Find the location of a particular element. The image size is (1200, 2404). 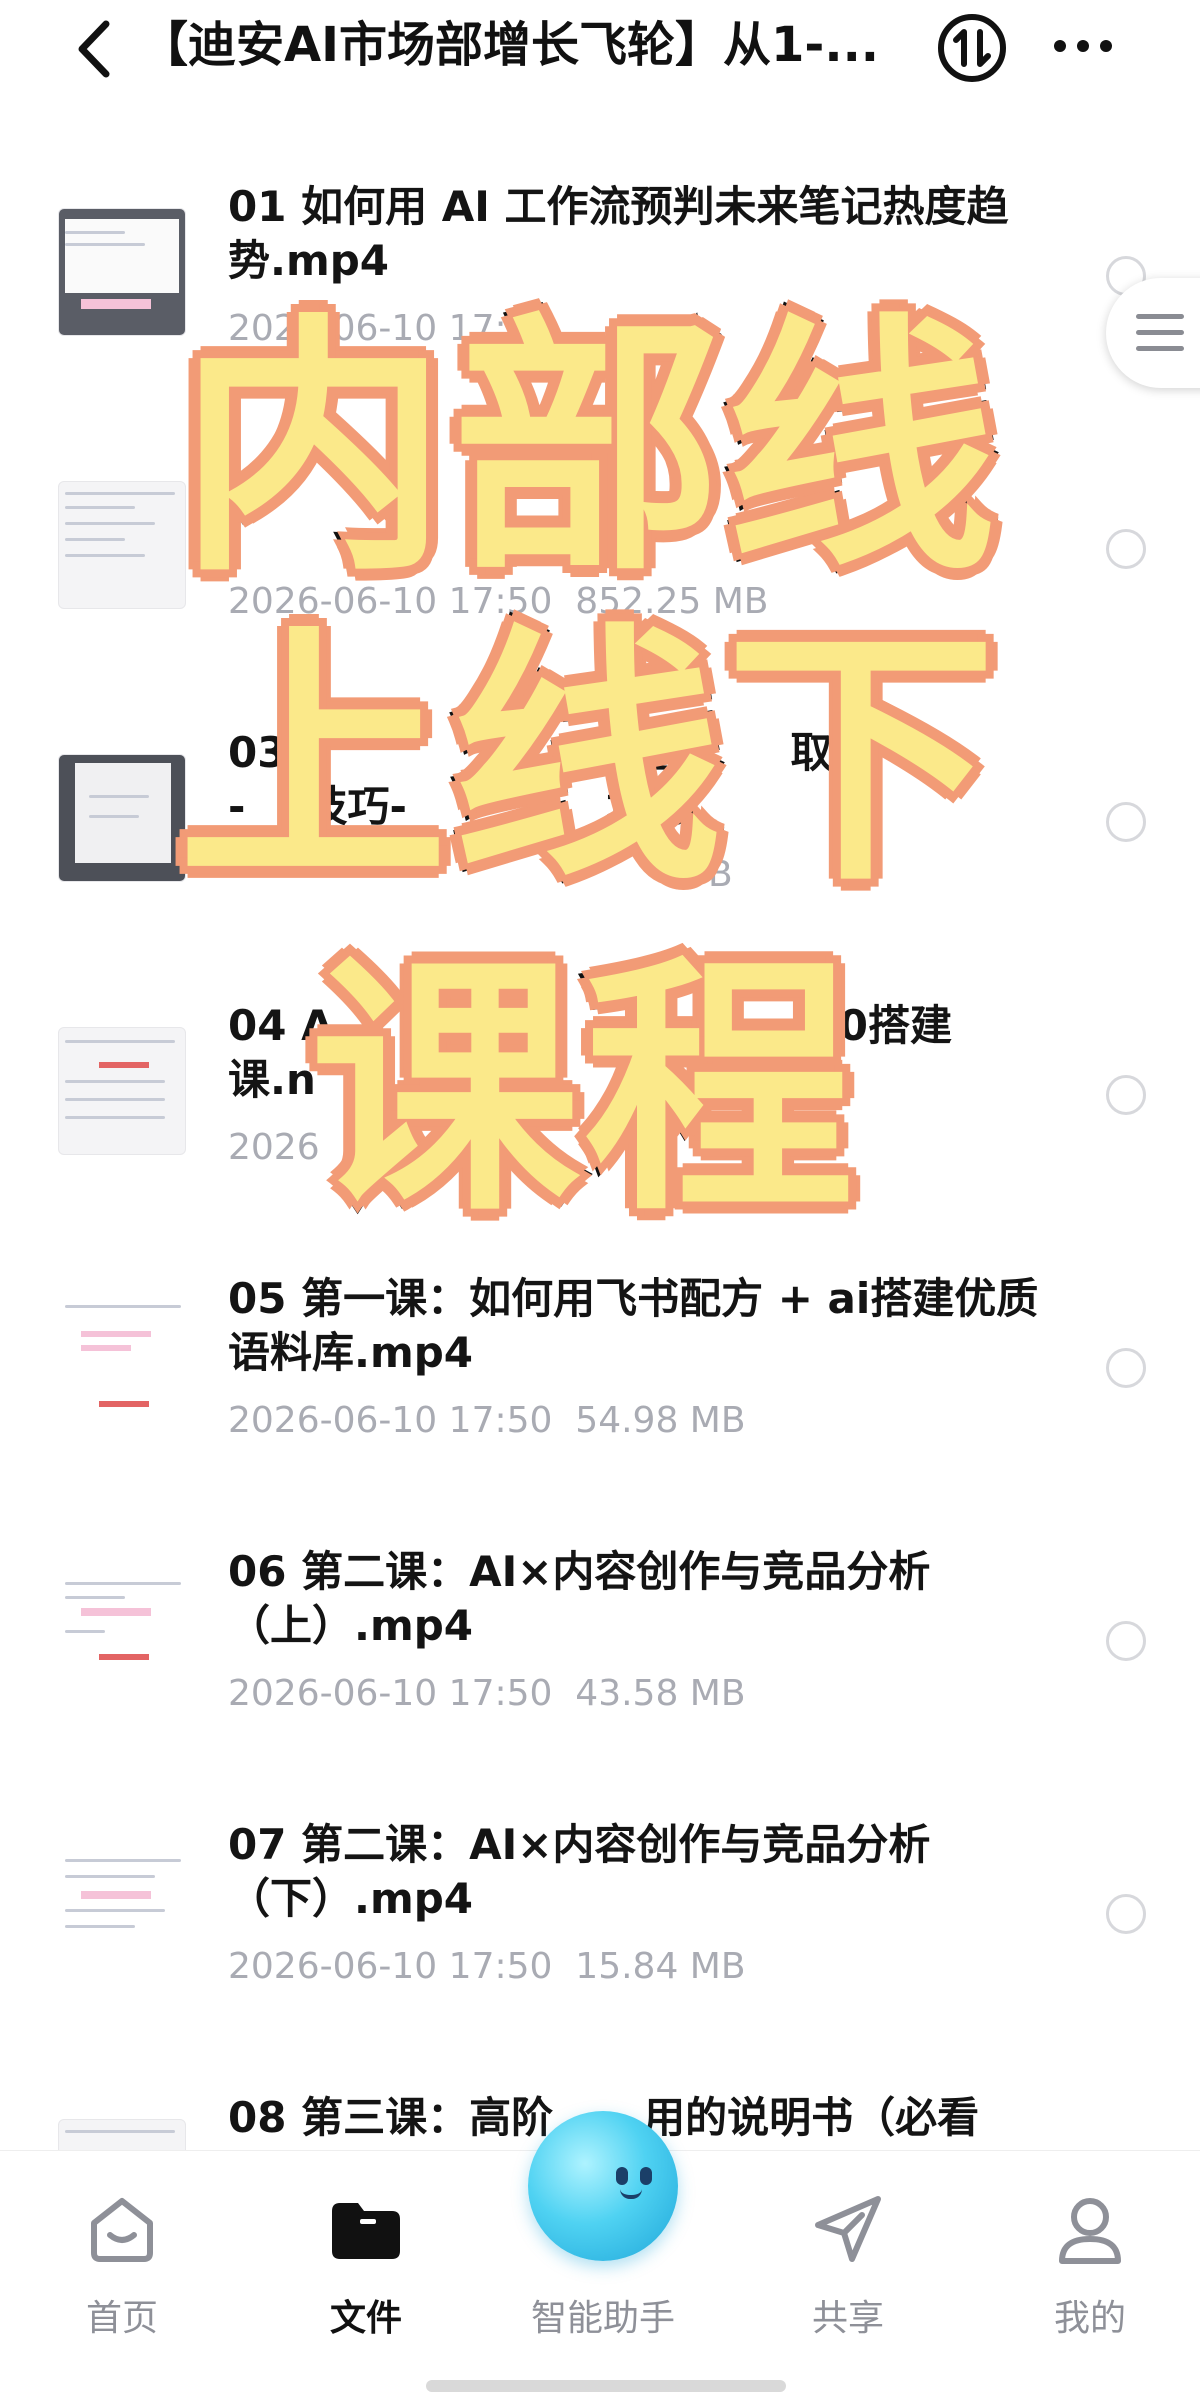

file-size: 43.58 MB is located at coordinates (660, 1693).